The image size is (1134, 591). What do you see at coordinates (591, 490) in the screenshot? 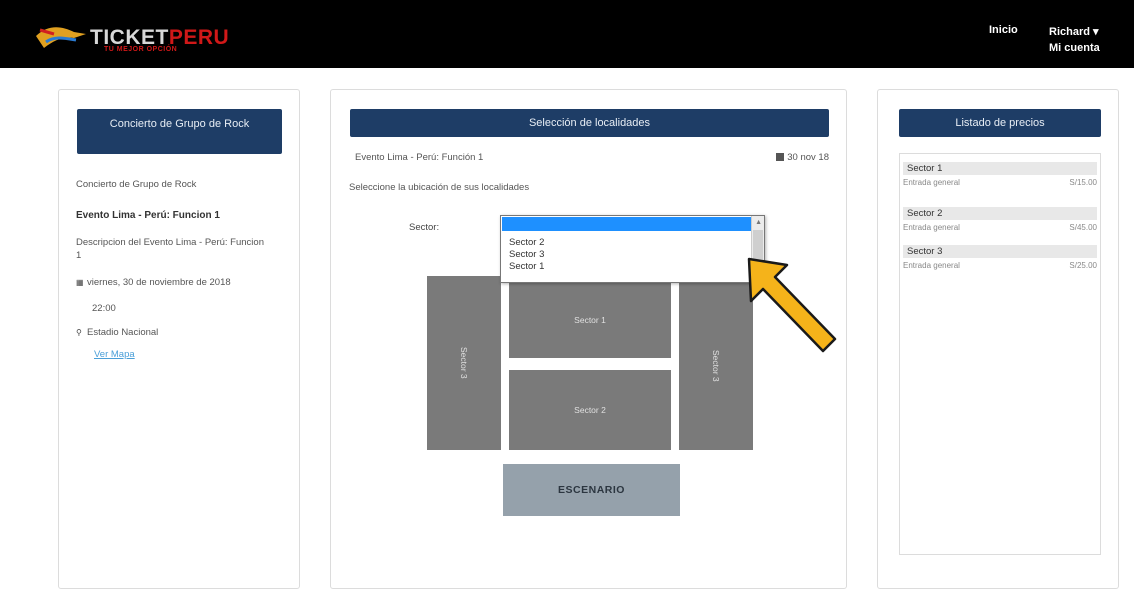
I see `stage-block: ESCENARIO` at bounding box center [591, 490].